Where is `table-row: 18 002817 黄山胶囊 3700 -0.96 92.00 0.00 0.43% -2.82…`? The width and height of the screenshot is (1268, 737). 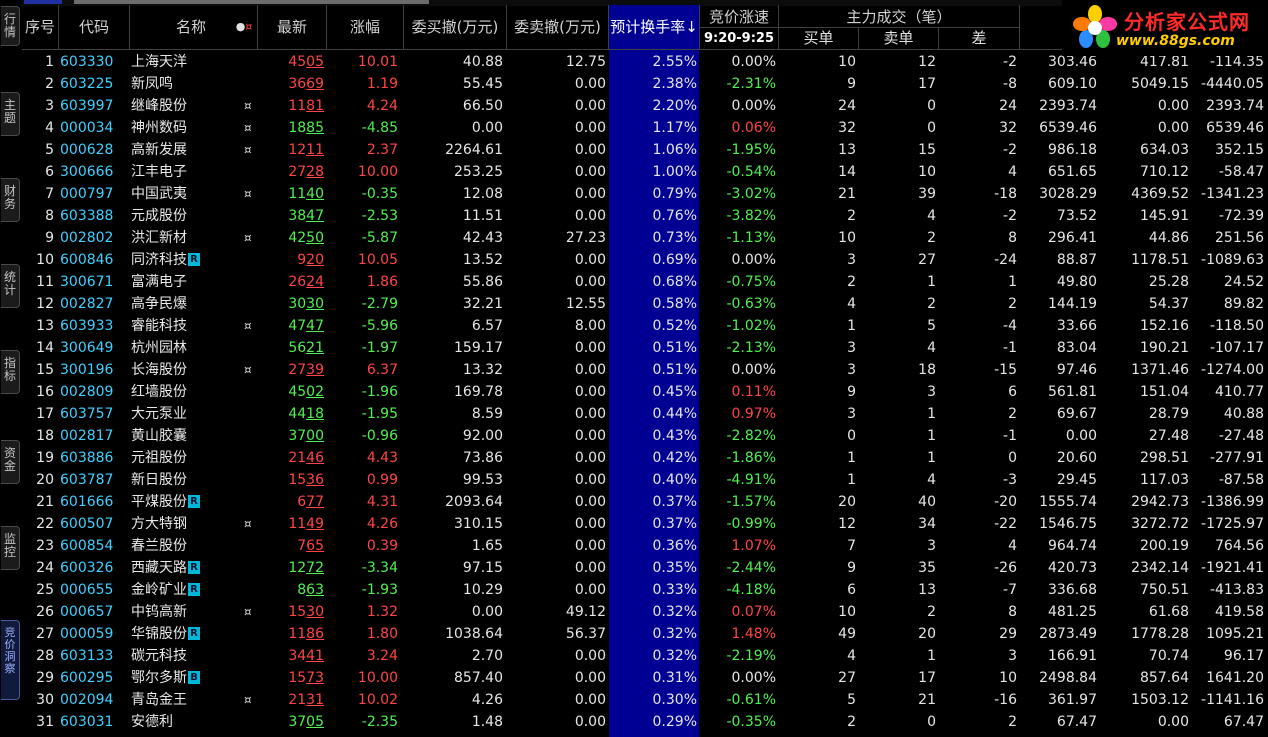 table-row: 18 002817 黄山胶囊 3700 -0.96 92.00 0.00 0.43% -2.82… is located at coordinates (645, 436).